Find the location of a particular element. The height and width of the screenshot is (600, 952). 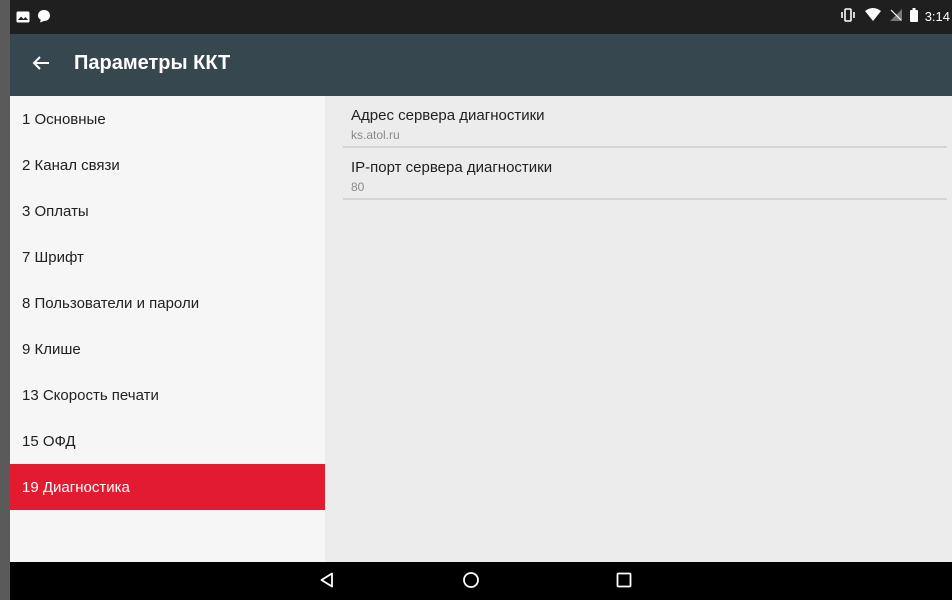

setting-diagnostics-server-address: Адрес сервера диагностики ks.atol.ru is located at coordinates (645, 122).